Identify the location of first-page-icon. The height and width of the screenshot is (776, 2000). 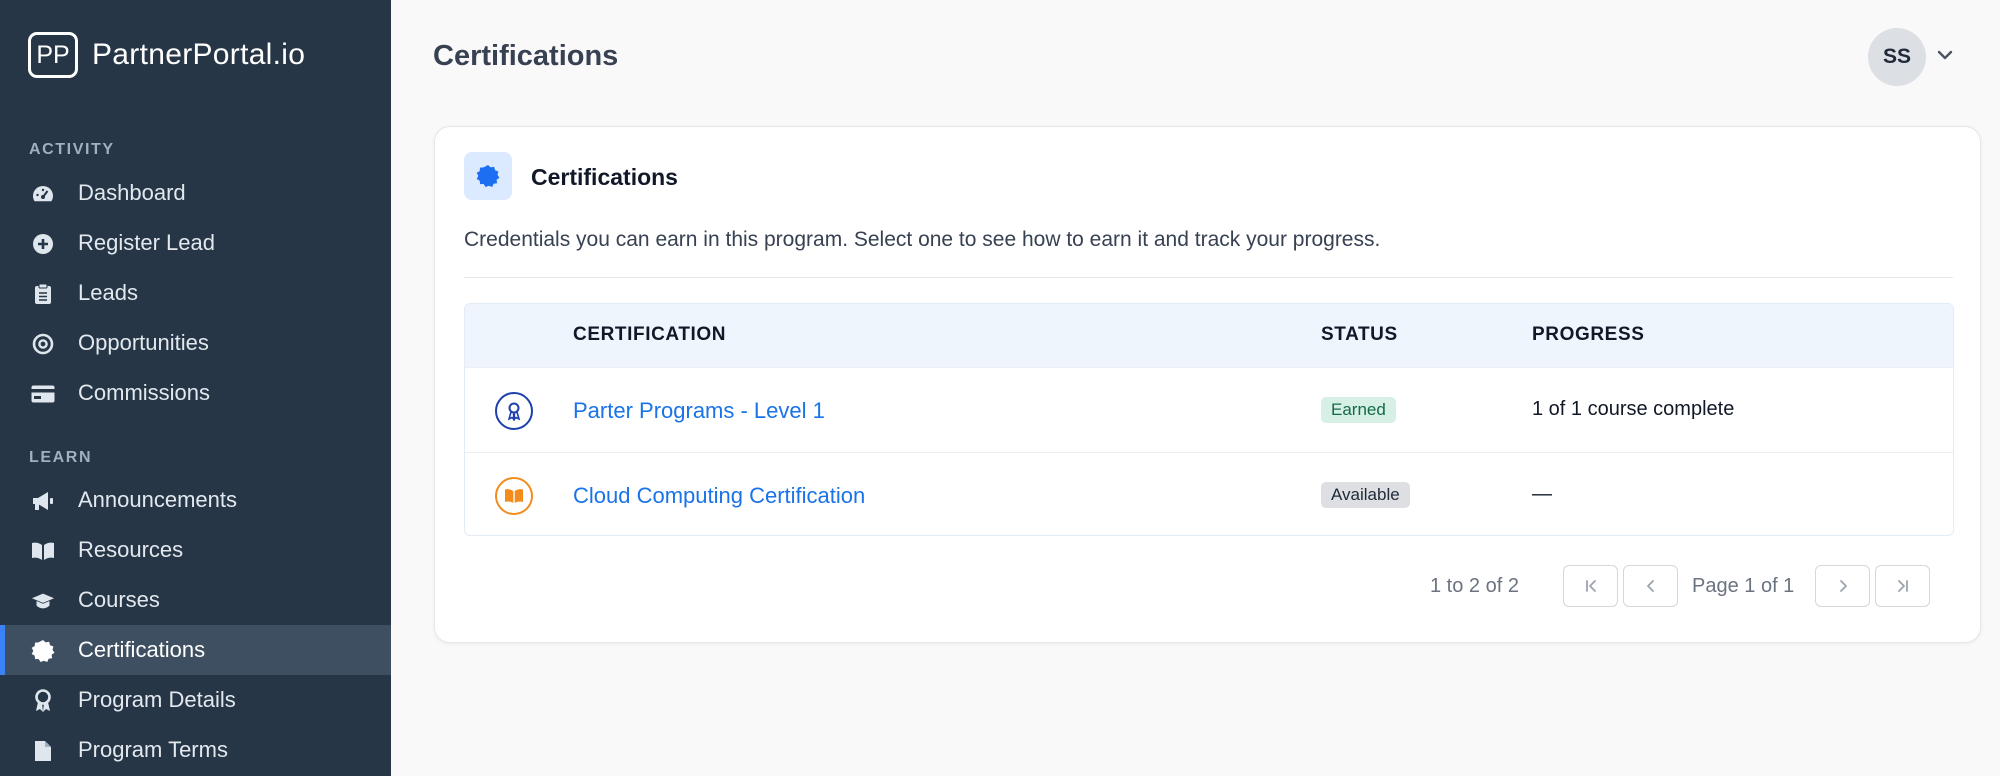
(1590, 586).